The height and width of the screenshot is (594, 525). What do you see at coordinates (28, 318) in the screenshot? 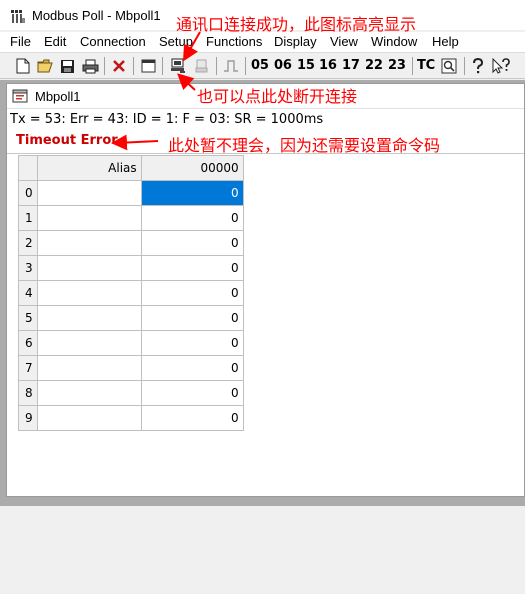
I see `row-index: 5` at bounding box center [28, 318].